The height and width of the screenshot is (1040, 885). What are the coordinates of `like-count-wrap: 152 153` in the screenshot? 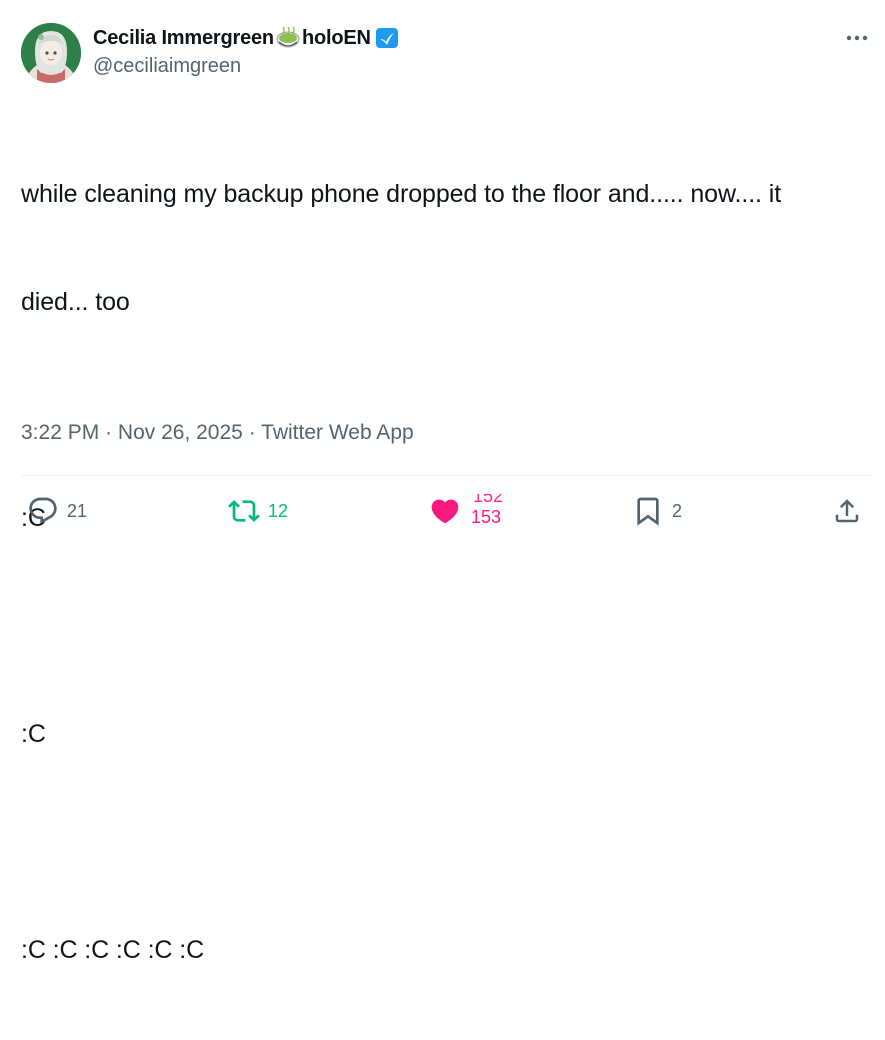 It's located at (491, 511).